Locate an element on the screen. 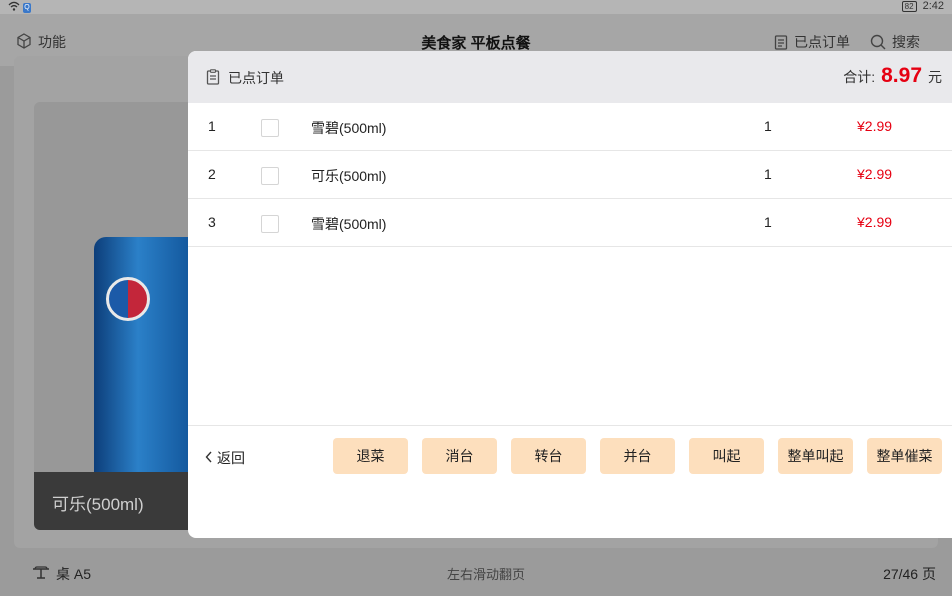  row-index: 1 is located at coordinates (212, 126).